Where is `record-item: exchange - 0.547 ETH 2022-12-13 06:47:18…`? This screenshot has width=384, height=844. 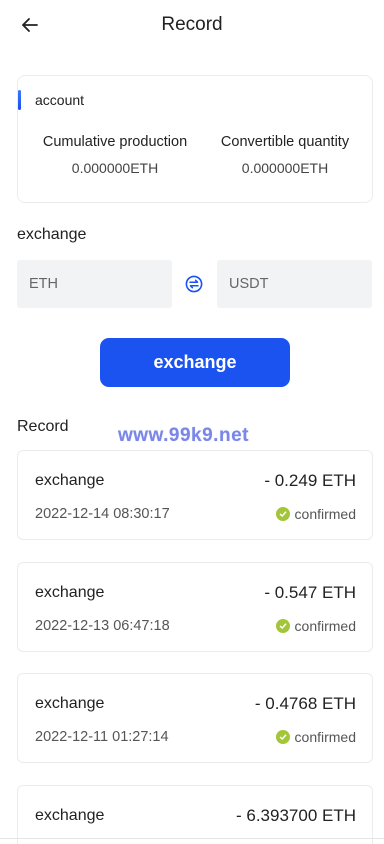
record-item: exchange - 0.547 ETH 2022-12-13 06:47:18… is located at coordinates (195, 607).